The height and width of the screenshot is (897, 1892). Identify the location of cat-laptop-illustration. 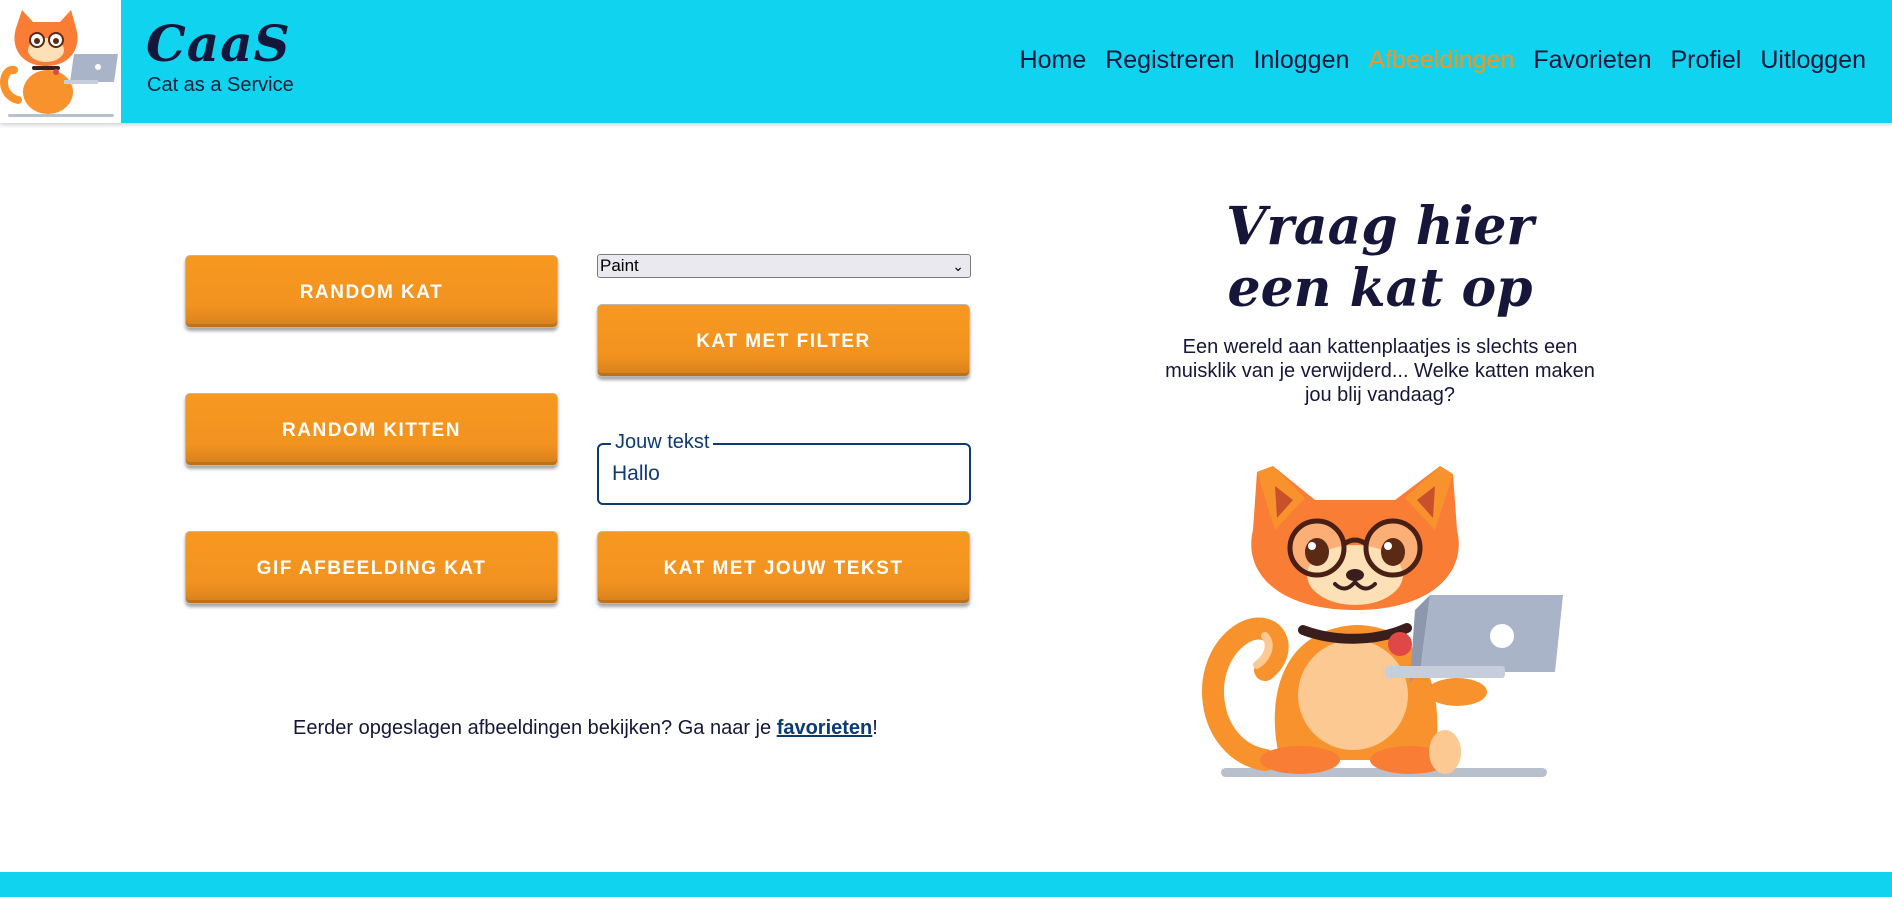
(1382, 621).